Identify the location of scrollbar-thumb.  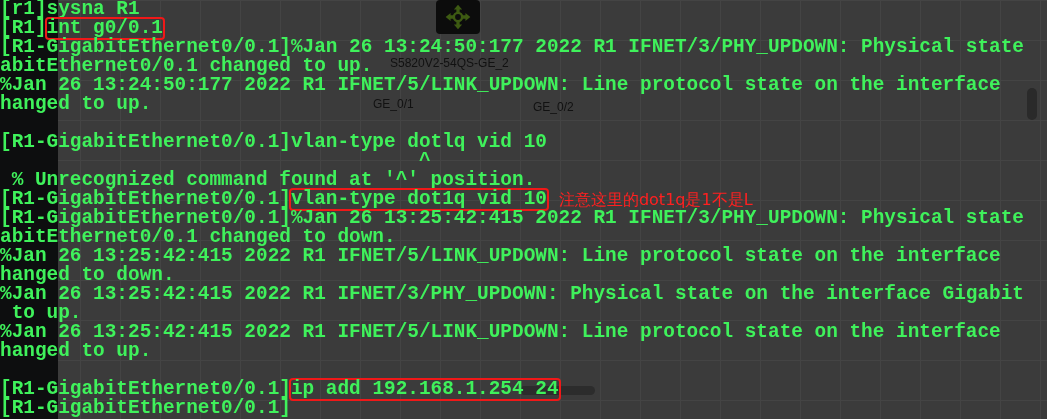
(1032, 104).